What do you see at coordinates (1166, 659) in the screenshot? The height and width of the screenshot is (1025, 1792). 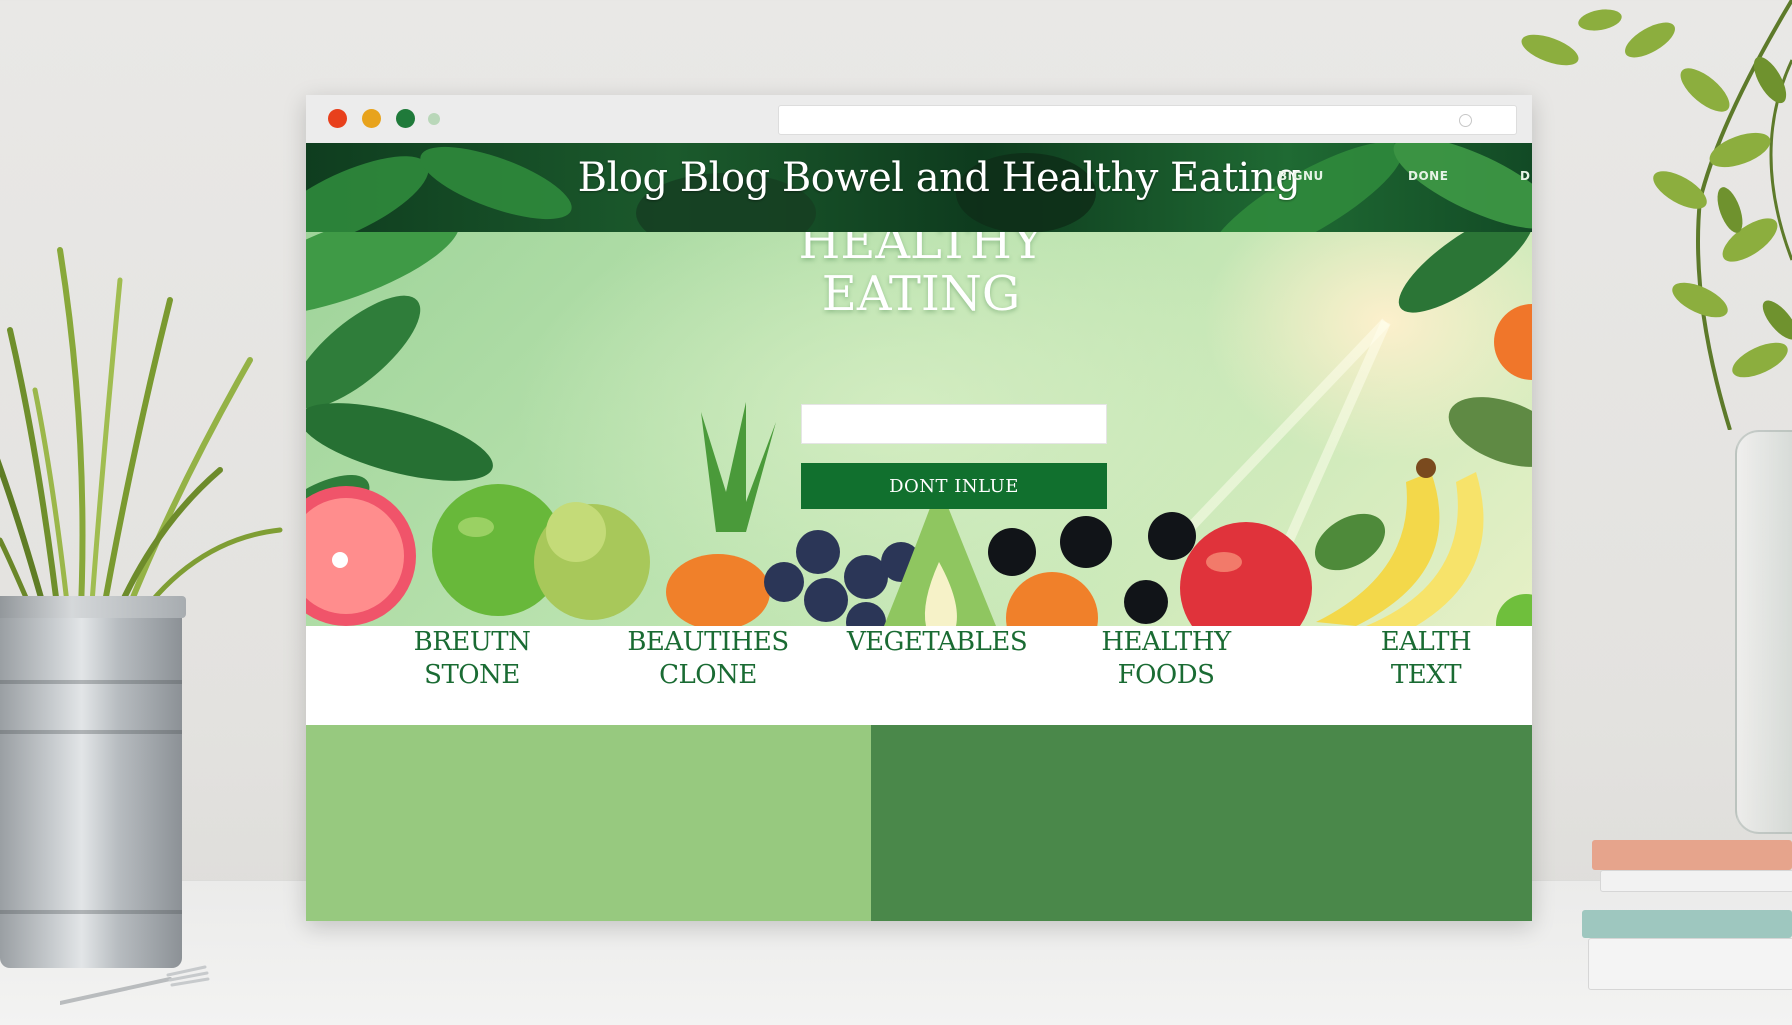 I see `category-item: HEALTHY FOODS` at bounding box center [1166, 659].